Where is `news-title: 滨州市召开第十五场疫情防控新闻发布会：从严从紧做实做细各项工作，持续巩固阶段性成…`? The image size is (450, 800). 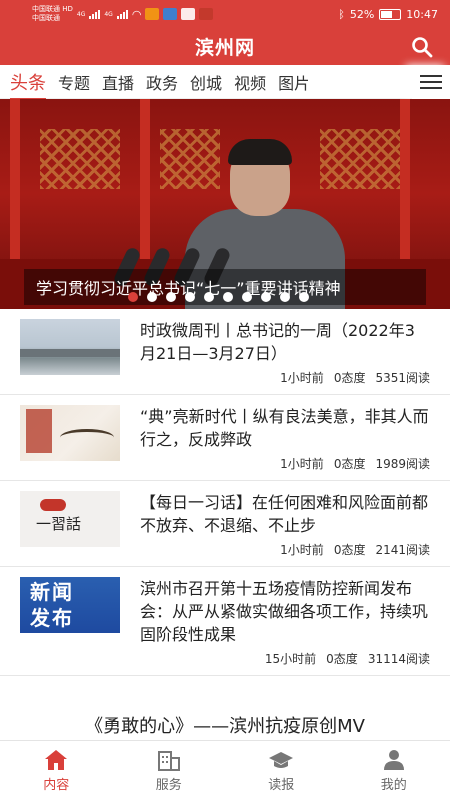 news-title: 滨州市召开第十五场疫情防控新闻发布会：从严从紧做实做细各项工作，持续巩固阶段性成… is located at coordinates (284, 611).